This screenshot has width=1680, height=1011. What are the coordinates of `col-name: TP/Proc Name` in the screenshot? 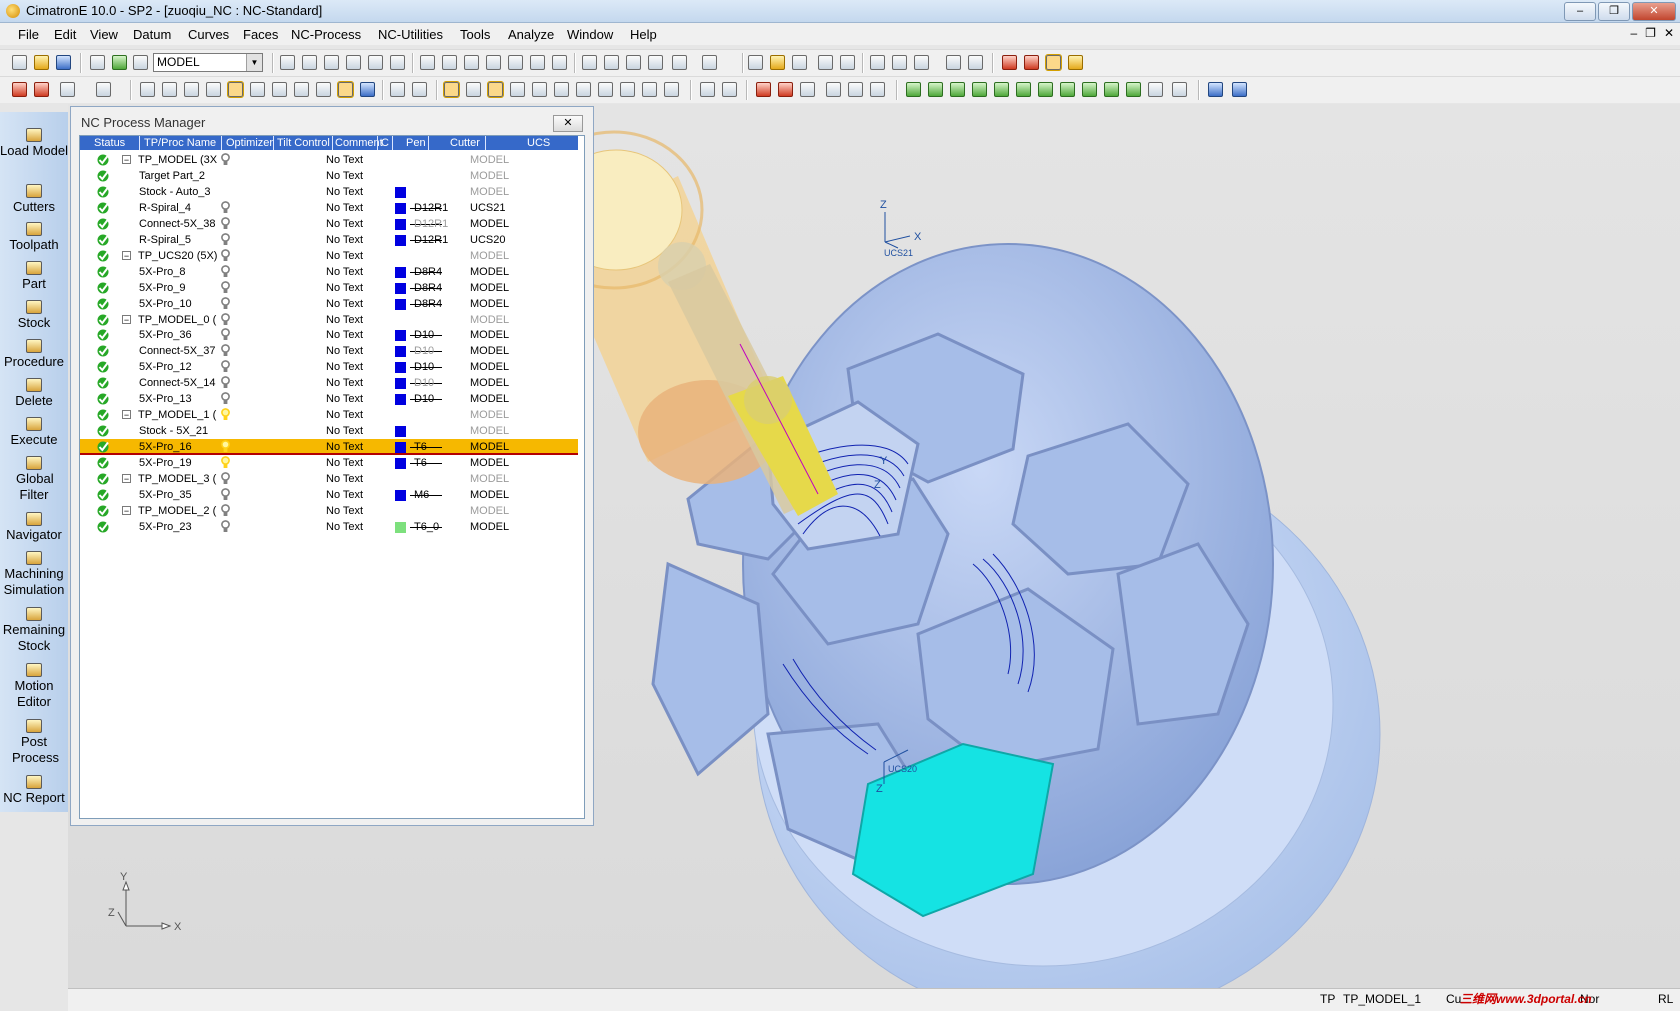 It's located at (180, 143).